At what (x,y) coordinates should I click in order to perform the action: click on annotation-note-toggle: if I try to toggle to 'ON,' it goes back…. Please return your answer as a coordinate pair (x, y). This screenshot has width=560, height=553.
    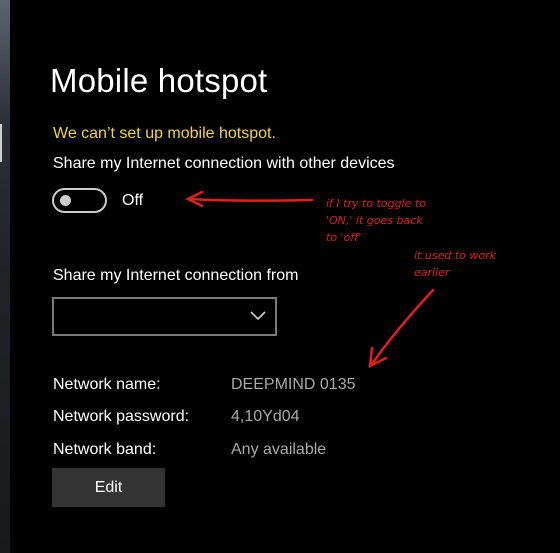
    Looking at the image, I should click on (376, 220).